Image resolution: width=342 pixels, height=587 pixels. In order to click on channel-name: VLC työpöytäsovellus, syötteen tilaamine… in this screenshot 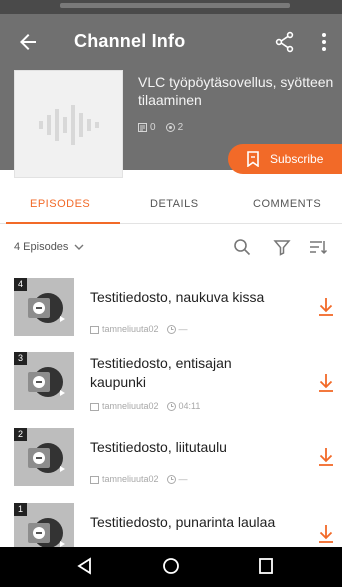, I will do `click(236, 91)`.